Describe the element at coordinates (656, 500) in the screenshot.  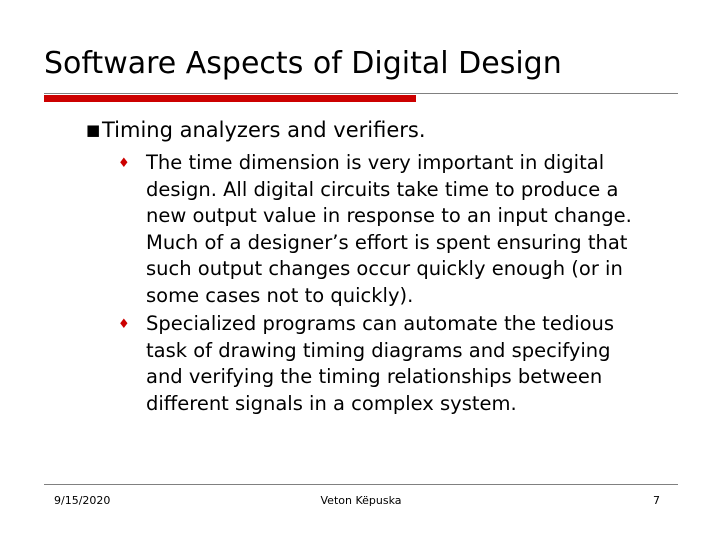
I see `footer-page-number: 7` at that location.